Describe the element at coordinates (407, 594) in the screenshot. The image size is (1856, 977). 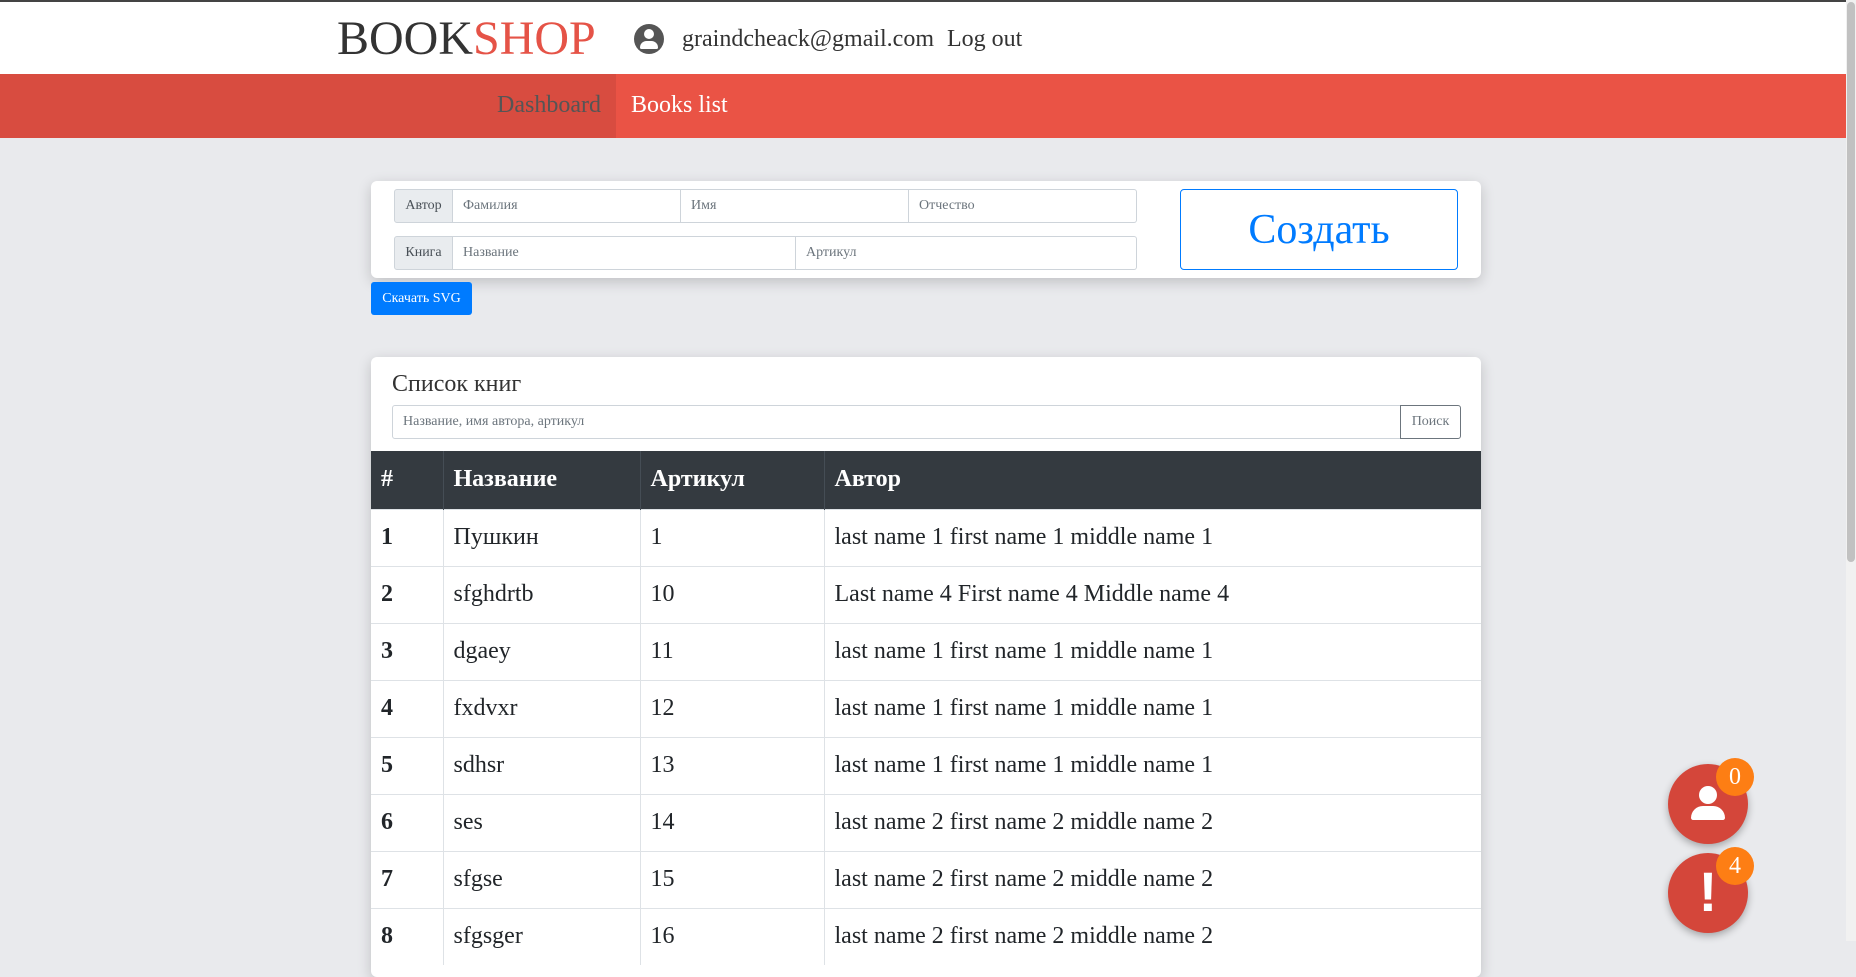
I see `row-number: 2` at that location.